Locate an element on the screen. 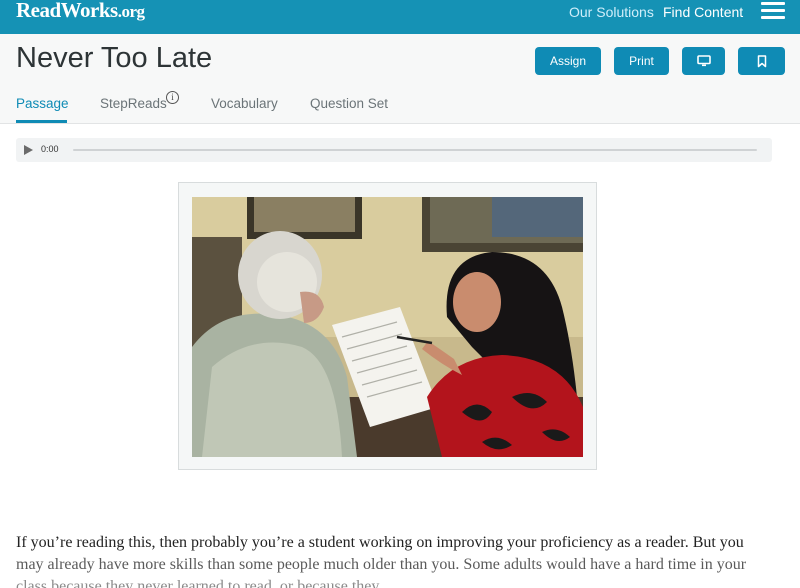 This screenshot has height=588, width=800. readworks-logo: ReadWorks.org is located at coordinates (80, 11).